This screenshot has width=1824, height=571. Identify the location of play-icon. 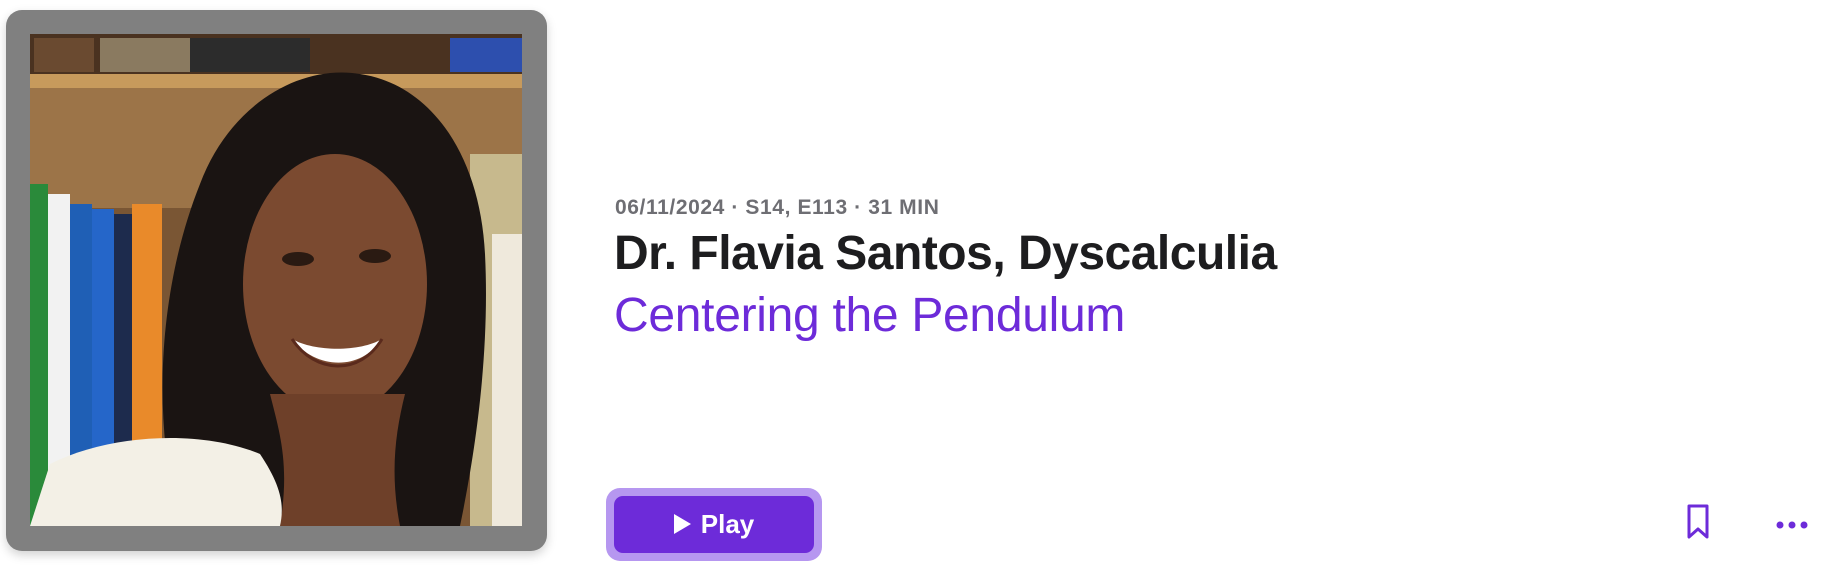
(682, 524).